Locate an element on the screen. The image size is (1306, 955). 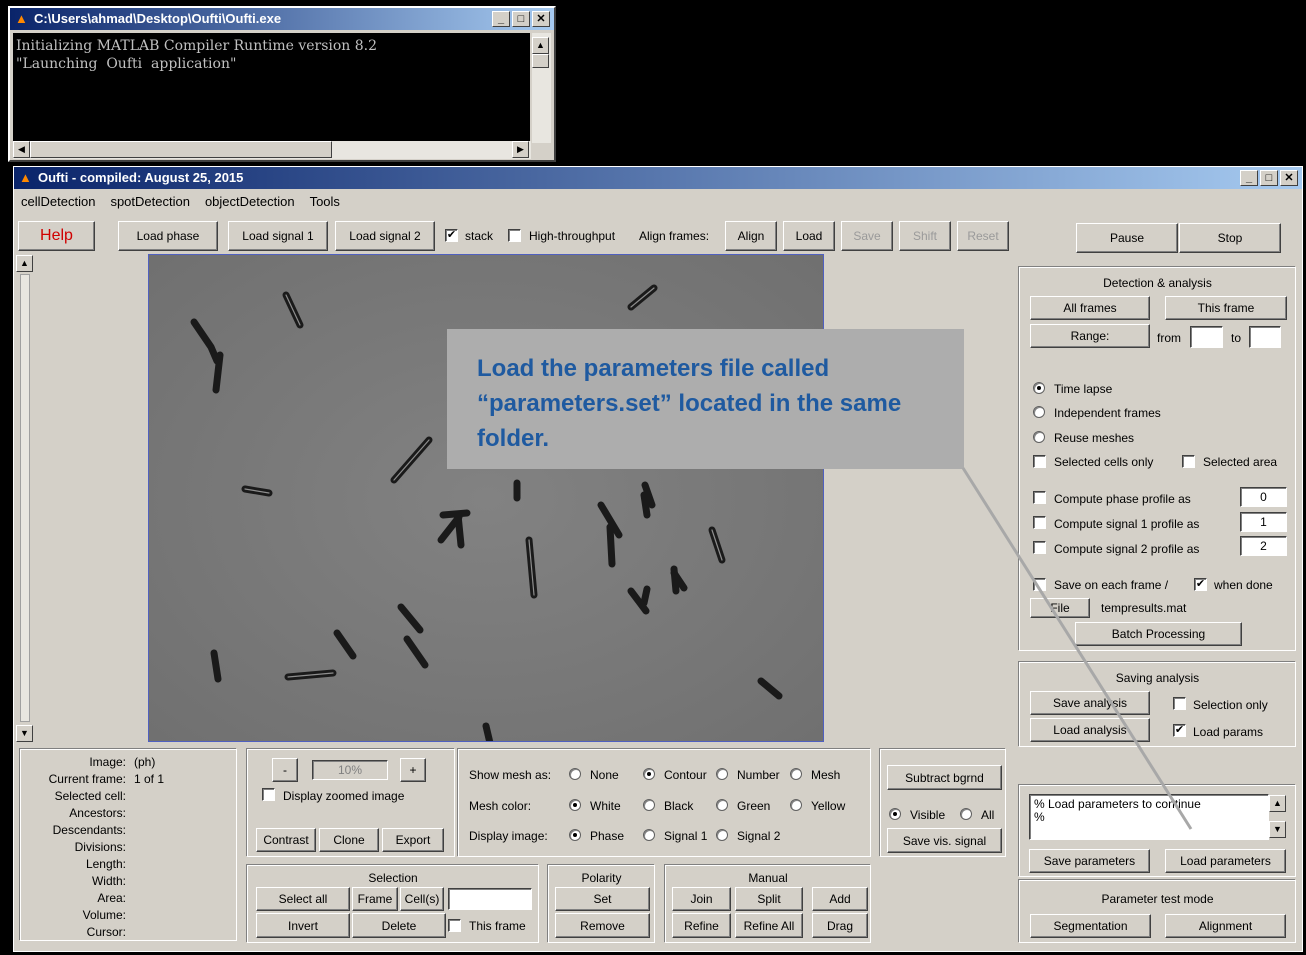
split-button: Split is located at coordinates (769, 899).